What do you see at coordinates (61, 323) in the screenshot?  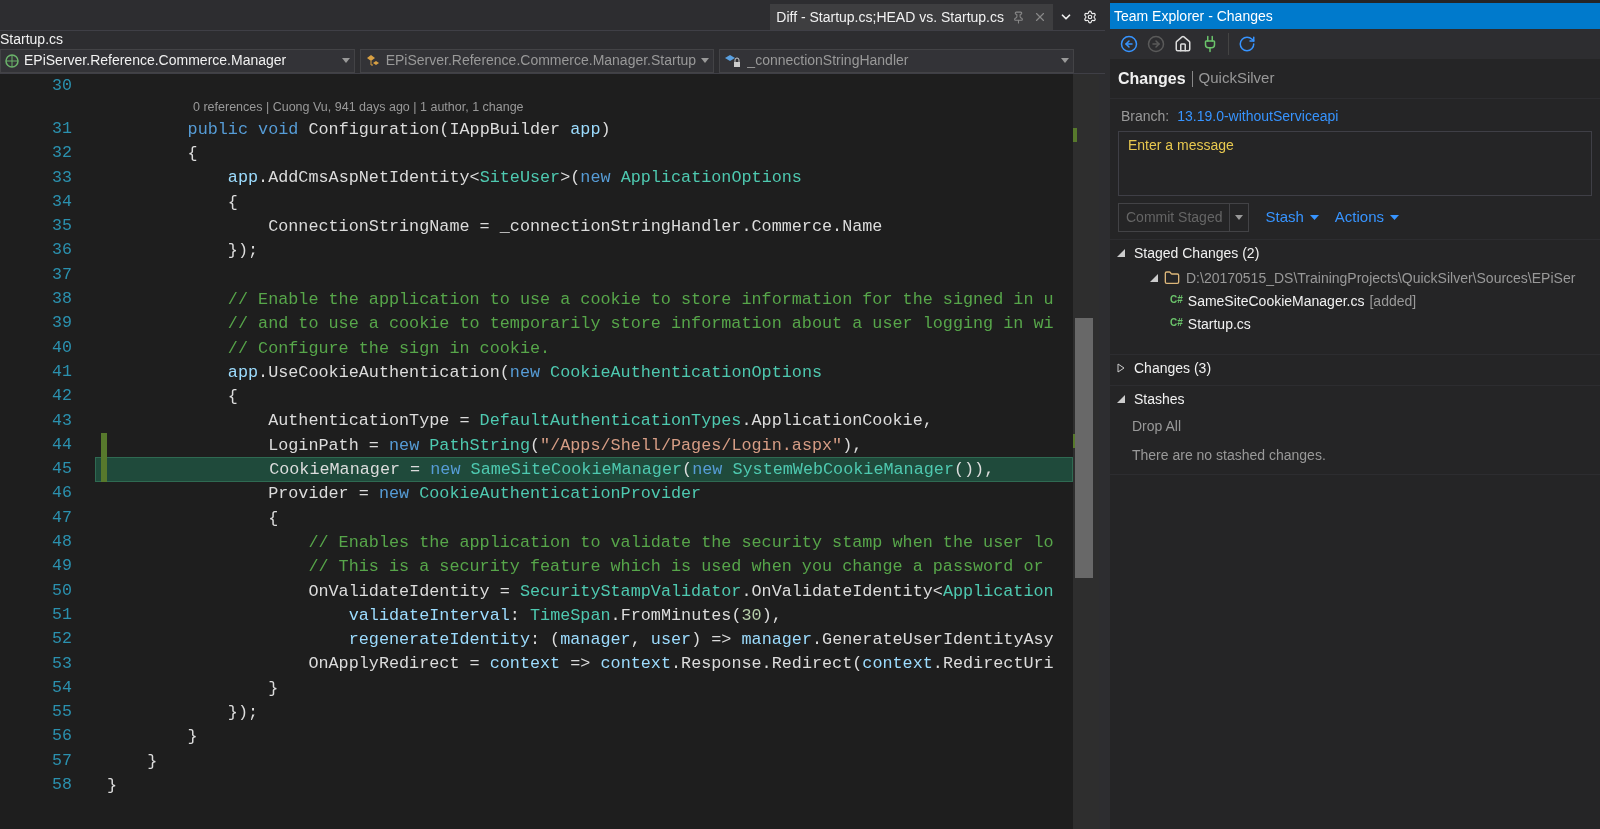 I see `line-number: 39` at bounding box center [61, 323].